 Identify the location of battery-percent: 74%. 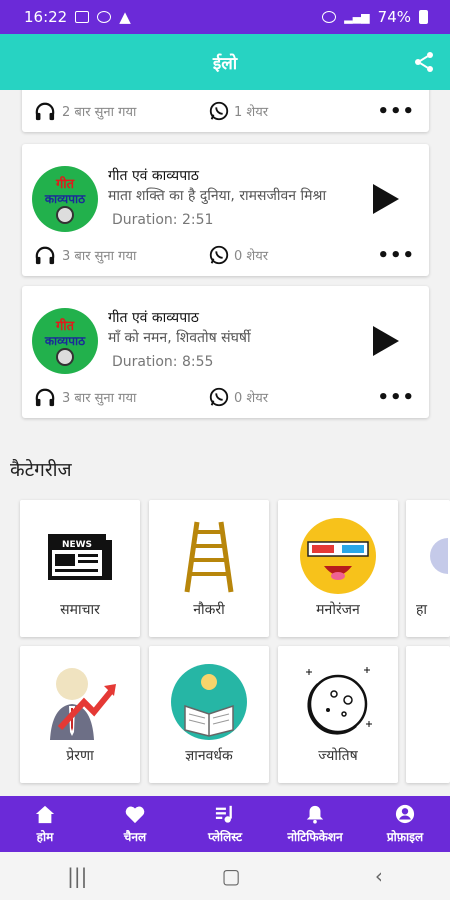
(394, 17).